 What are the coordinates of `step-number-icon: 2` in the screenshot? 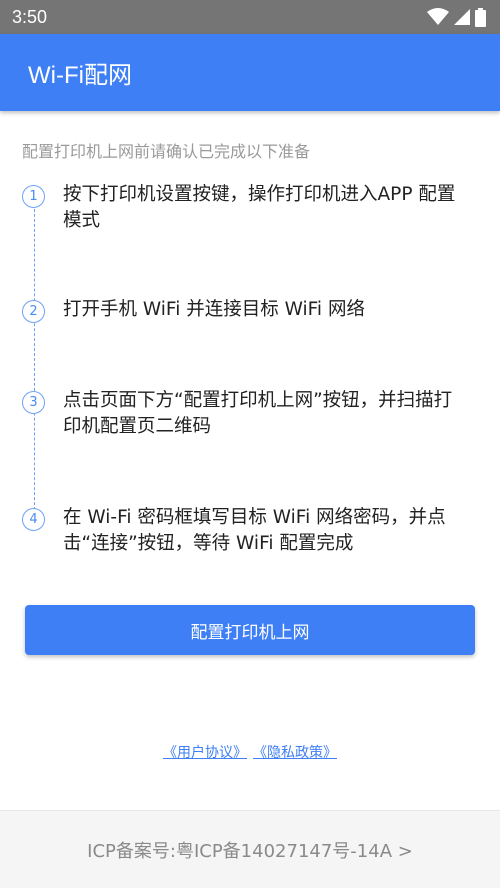 It's located at (33, 311).